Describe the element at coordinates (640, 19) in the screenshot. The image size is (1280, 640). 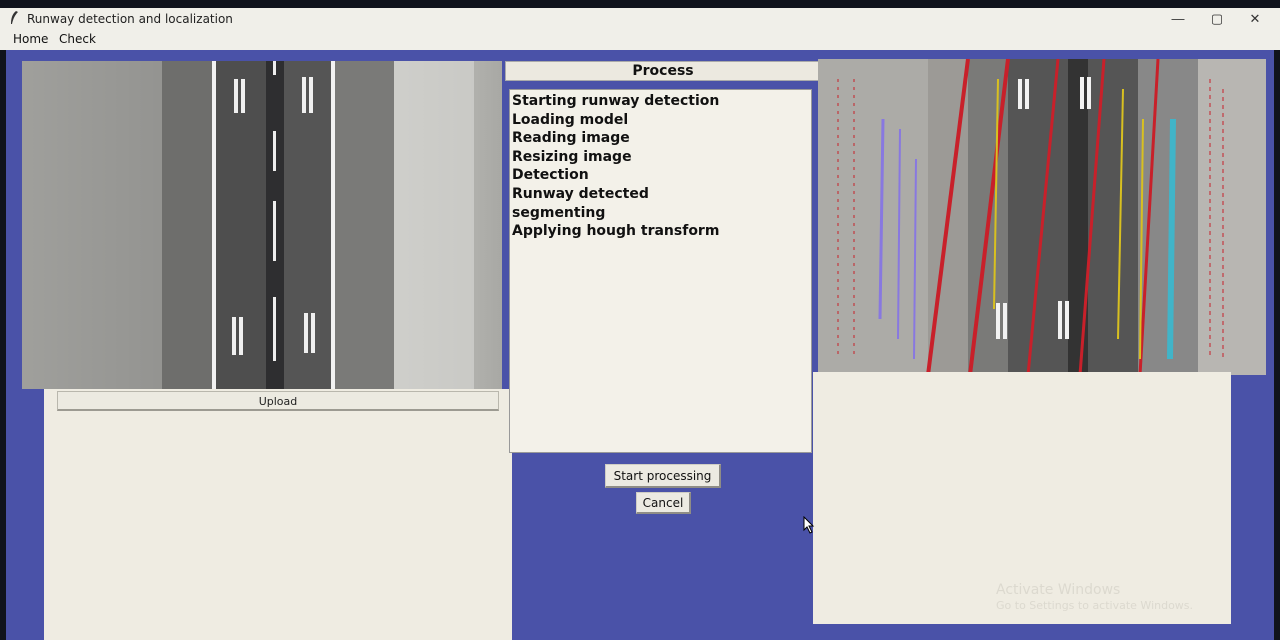
I see `title-bar: Runway detection and localization — ▢ ✕` at that location.